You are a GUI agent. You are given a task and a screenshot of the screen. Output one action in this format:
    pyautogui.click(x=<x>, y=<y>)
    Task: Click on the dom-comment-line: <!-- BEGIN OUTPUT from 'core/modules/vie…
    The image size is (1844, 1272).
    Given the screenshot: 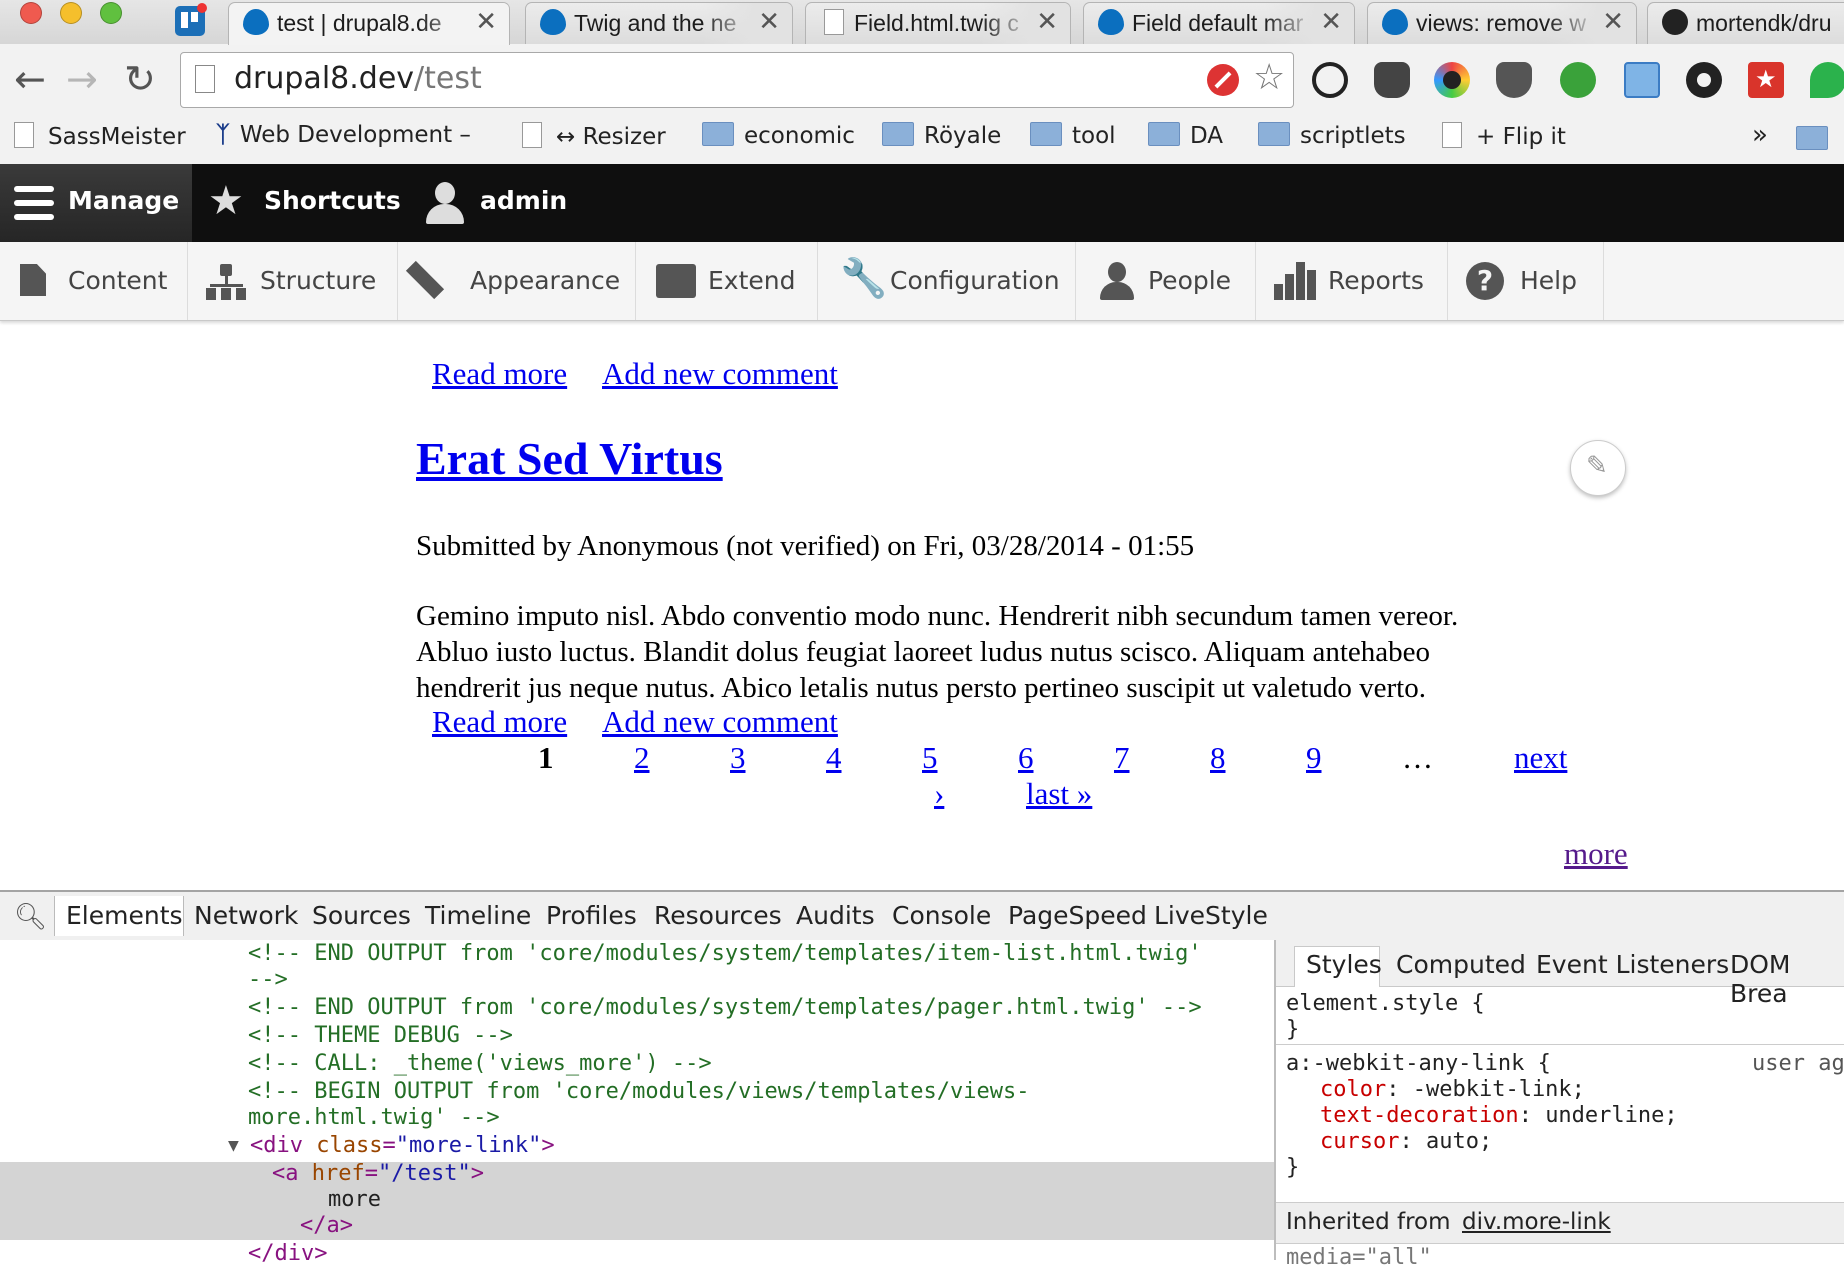 What is the action you would take?
    pyautogui.click(x=638, y=1092)
    